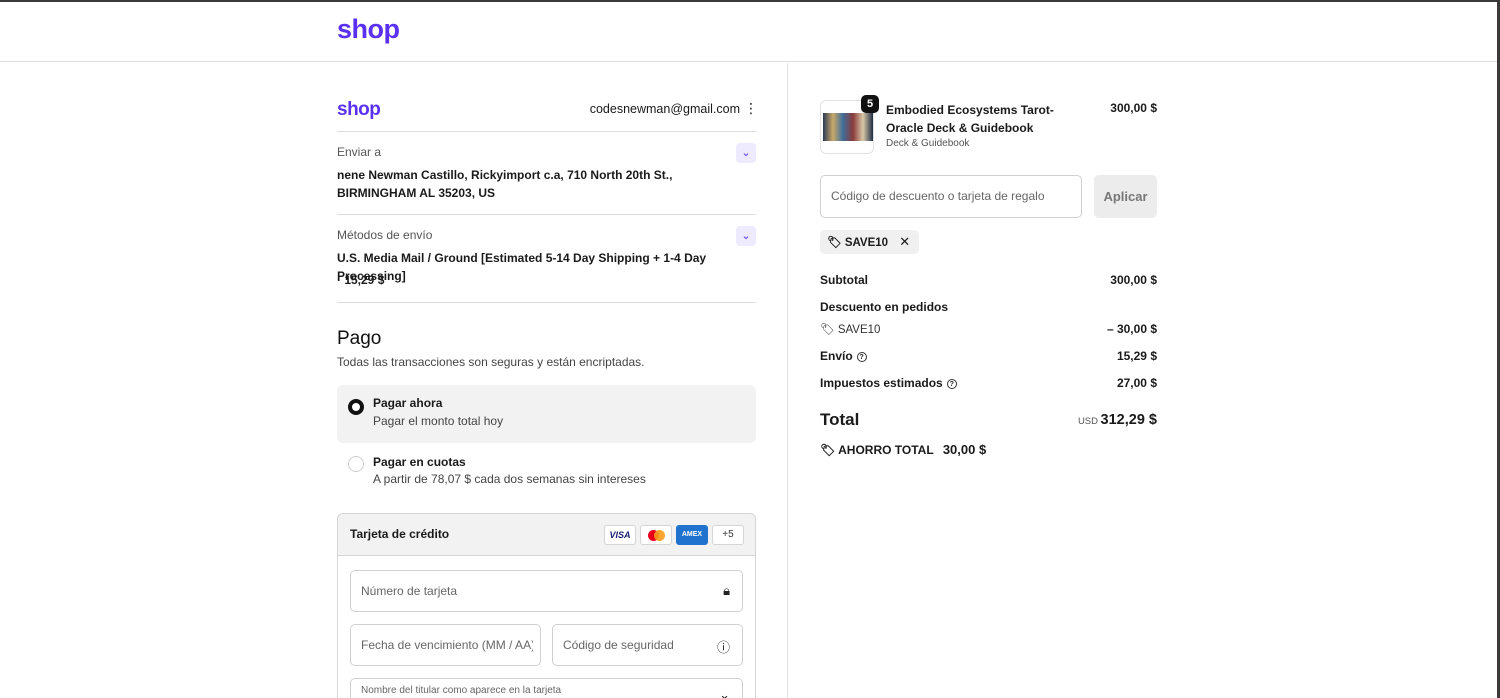 This screenshot has height=698, width=1500. I want to click on applied-discount-chip: 🏷︎ SAVE10 ✕, so click(870, 242).